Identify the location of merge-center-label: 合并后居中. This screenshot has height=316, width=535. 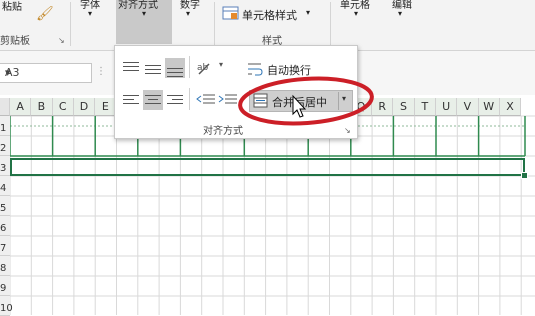
(299, 102).